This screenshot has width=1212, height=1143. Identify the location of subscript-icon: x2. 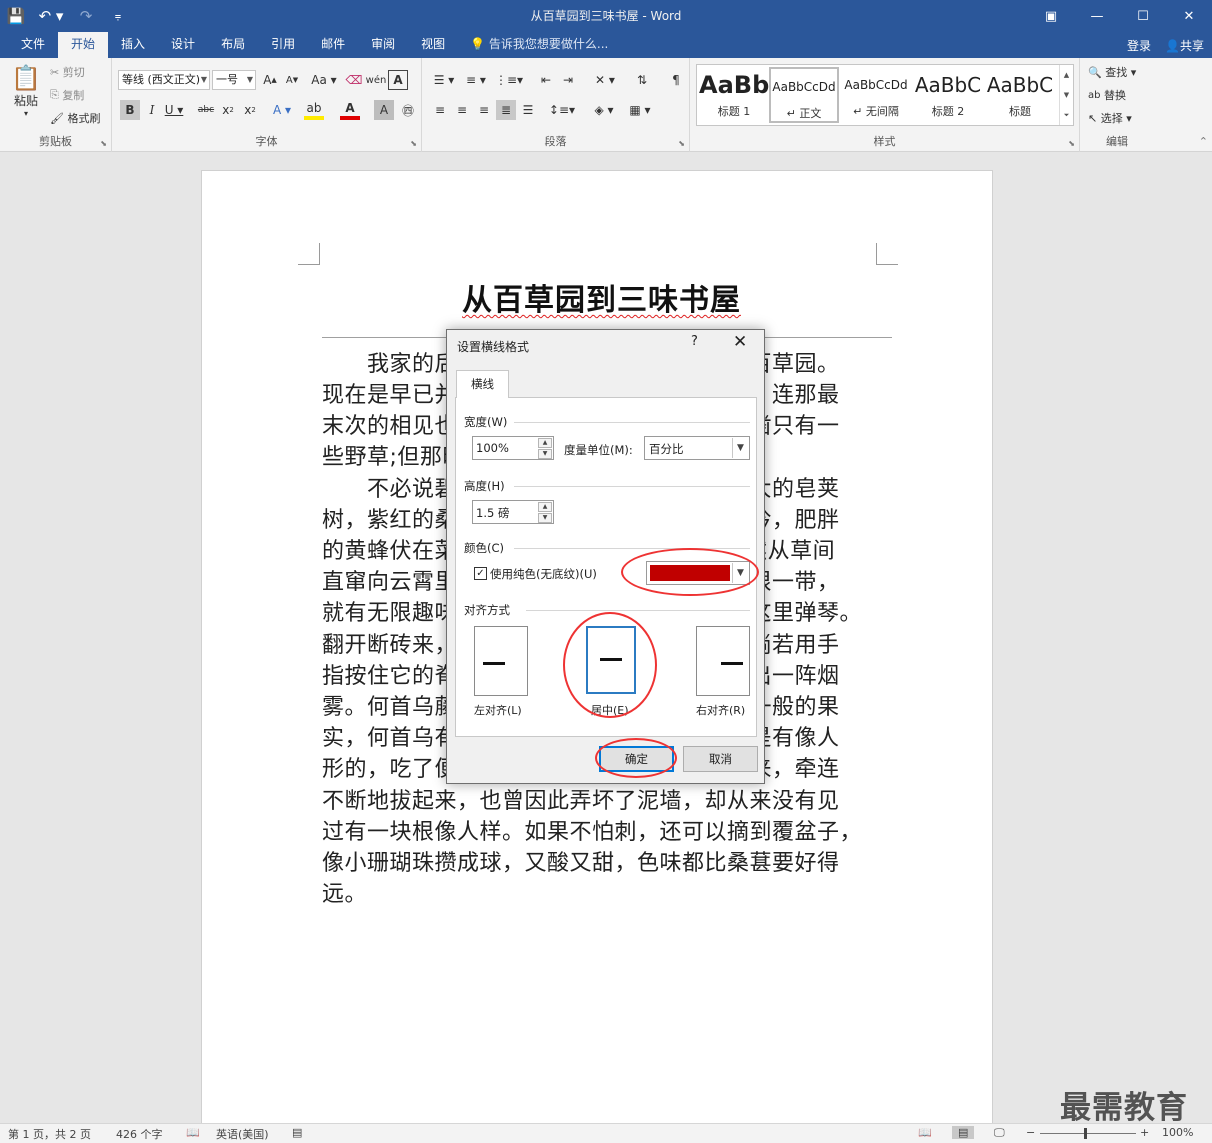
(228, 110).